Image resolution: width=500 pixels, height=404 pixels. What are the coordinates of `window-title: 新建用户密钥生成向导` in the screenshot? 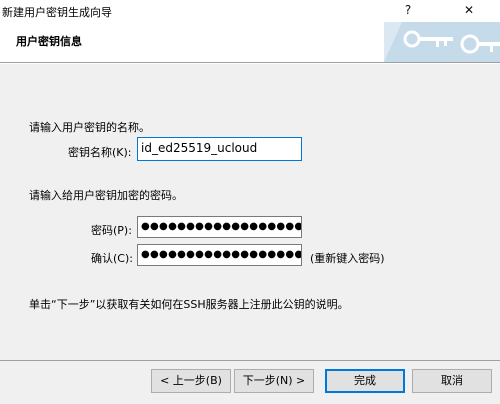 It's located at (57, 12).